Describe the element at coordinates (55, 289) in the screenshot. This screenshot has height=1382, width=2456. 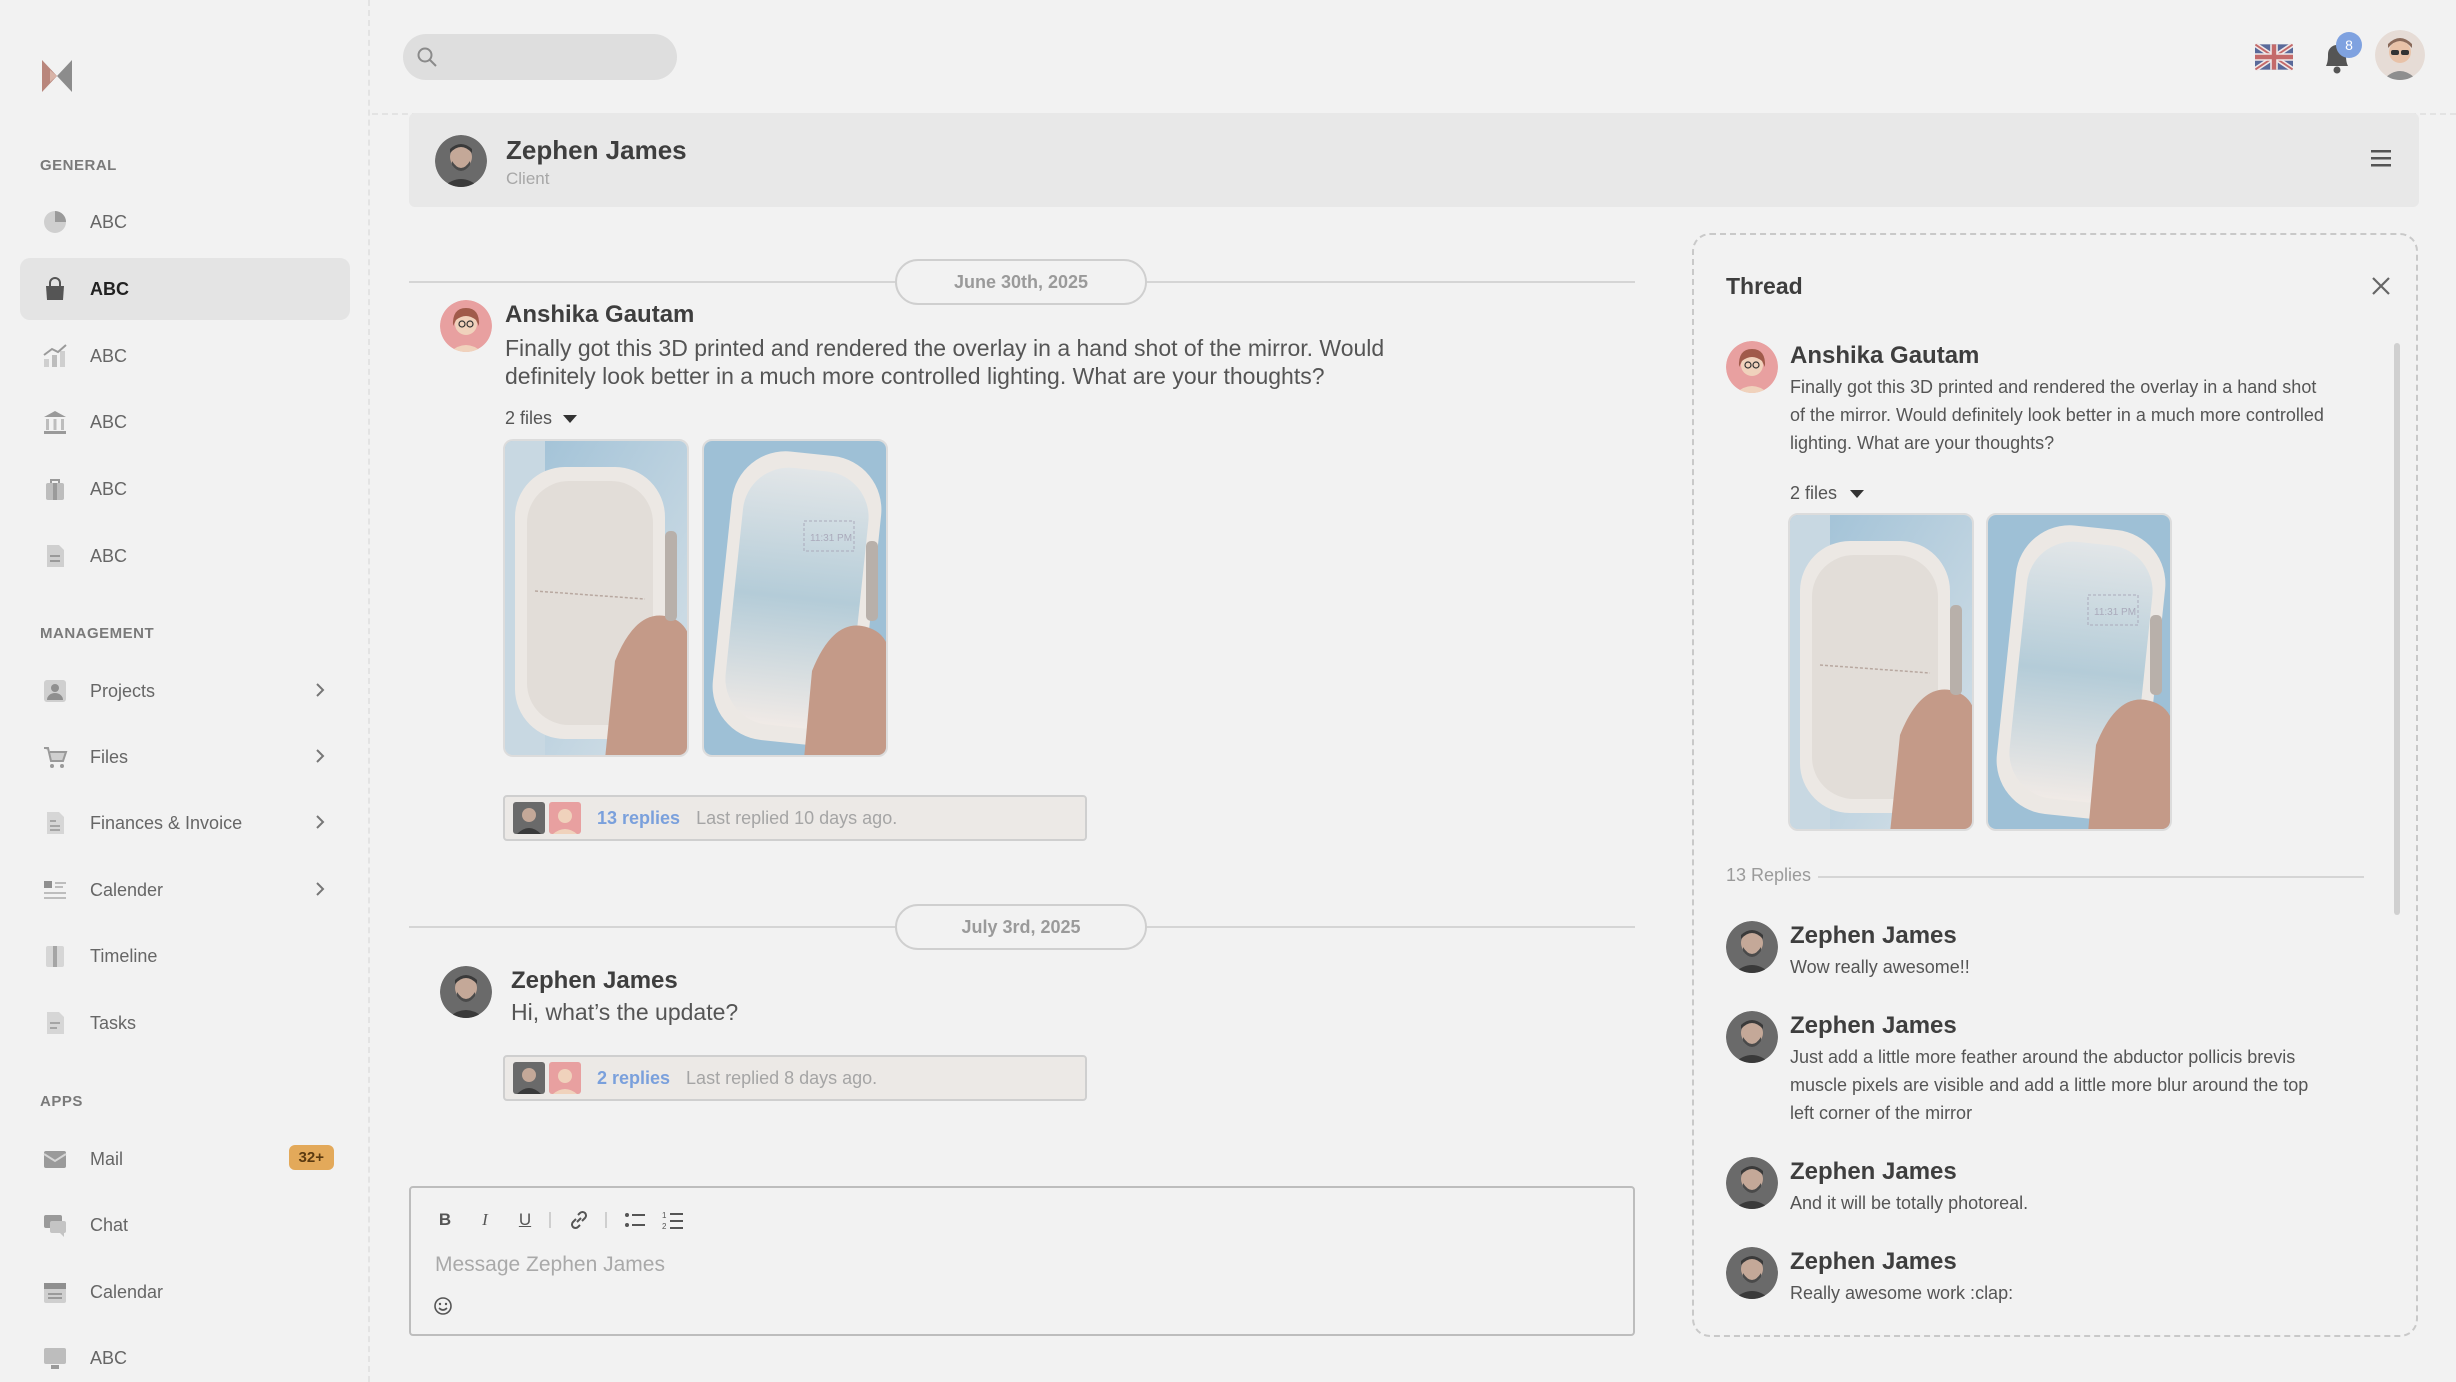
I see `shopping-bag-icon` at that location.